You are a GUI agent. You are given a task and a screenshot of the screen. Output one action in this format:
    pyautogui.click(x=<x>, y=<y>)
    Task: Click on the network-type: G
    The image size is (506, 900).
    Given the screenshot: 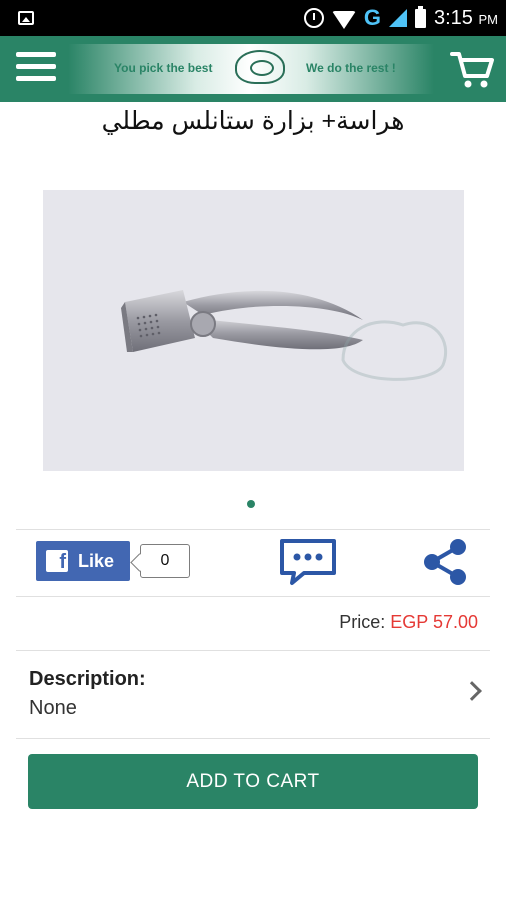 What is the action you would take?
    pyautogui.click(x=372, y=17)
    